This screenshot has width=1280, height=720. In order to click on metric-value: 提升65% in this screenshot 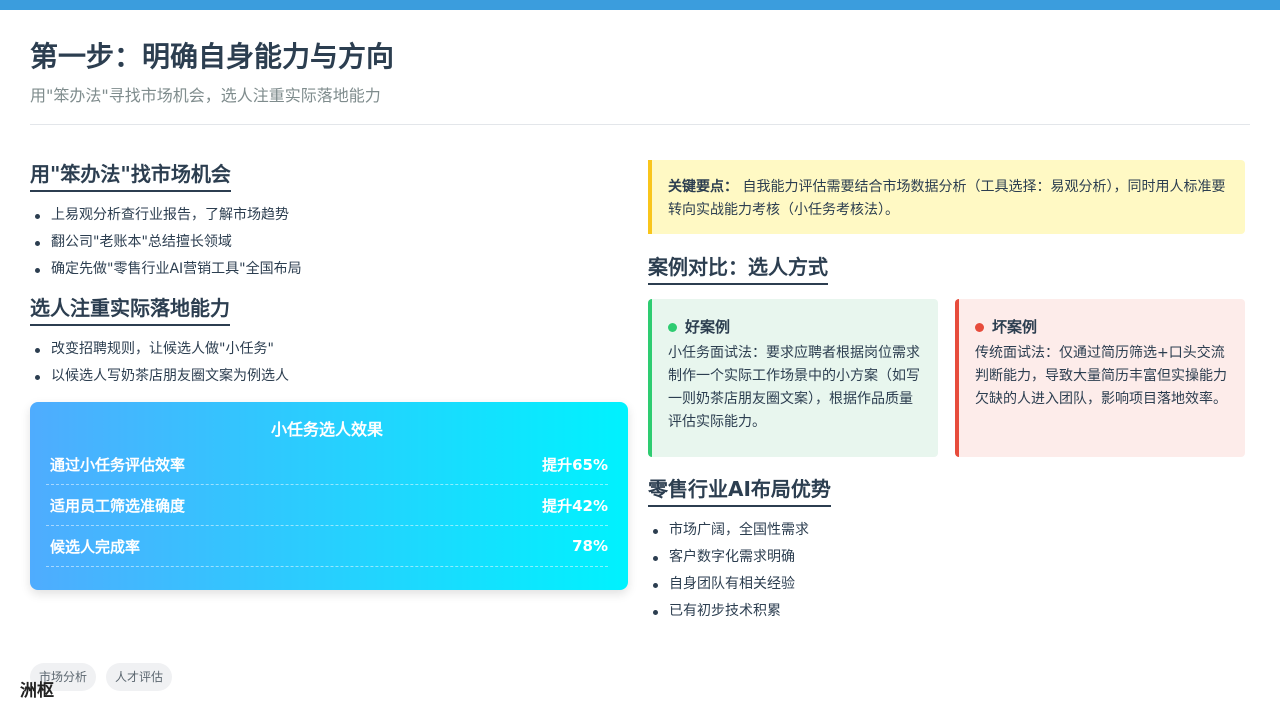, I will do `click(575, 464)`.